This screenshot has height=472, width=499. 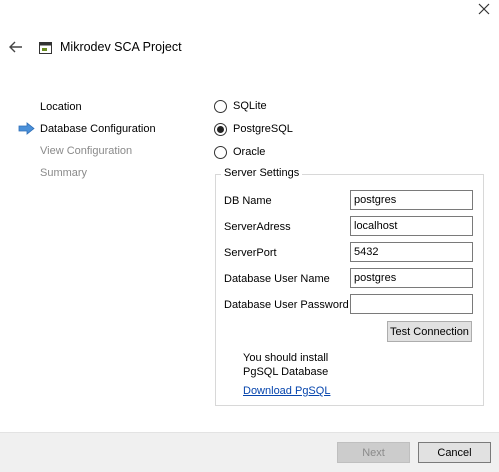 I want to click on server-settings-legend: Server Settings, so click(x=262, y=173).